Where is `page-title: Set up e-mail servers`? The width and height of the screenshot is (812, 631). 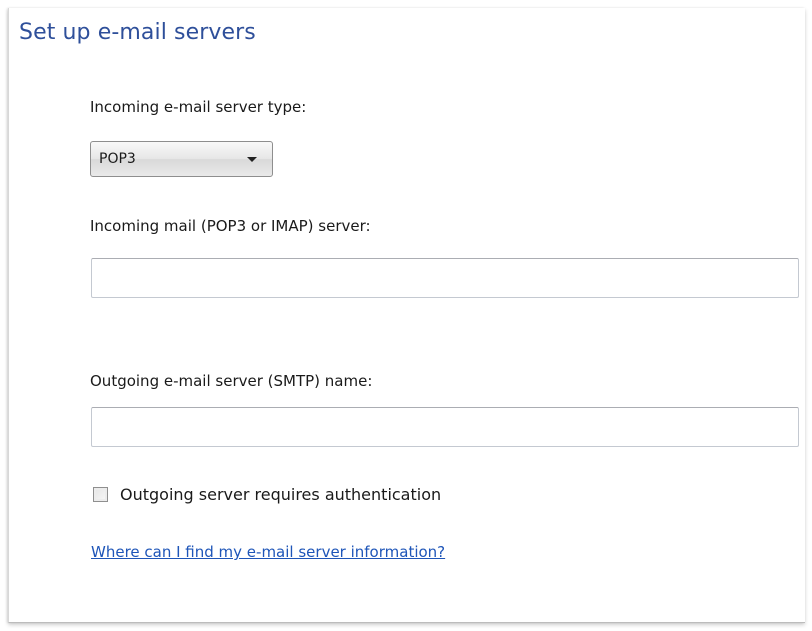 page-title: Set up e-mail servers is located at coordinates (137, 32).